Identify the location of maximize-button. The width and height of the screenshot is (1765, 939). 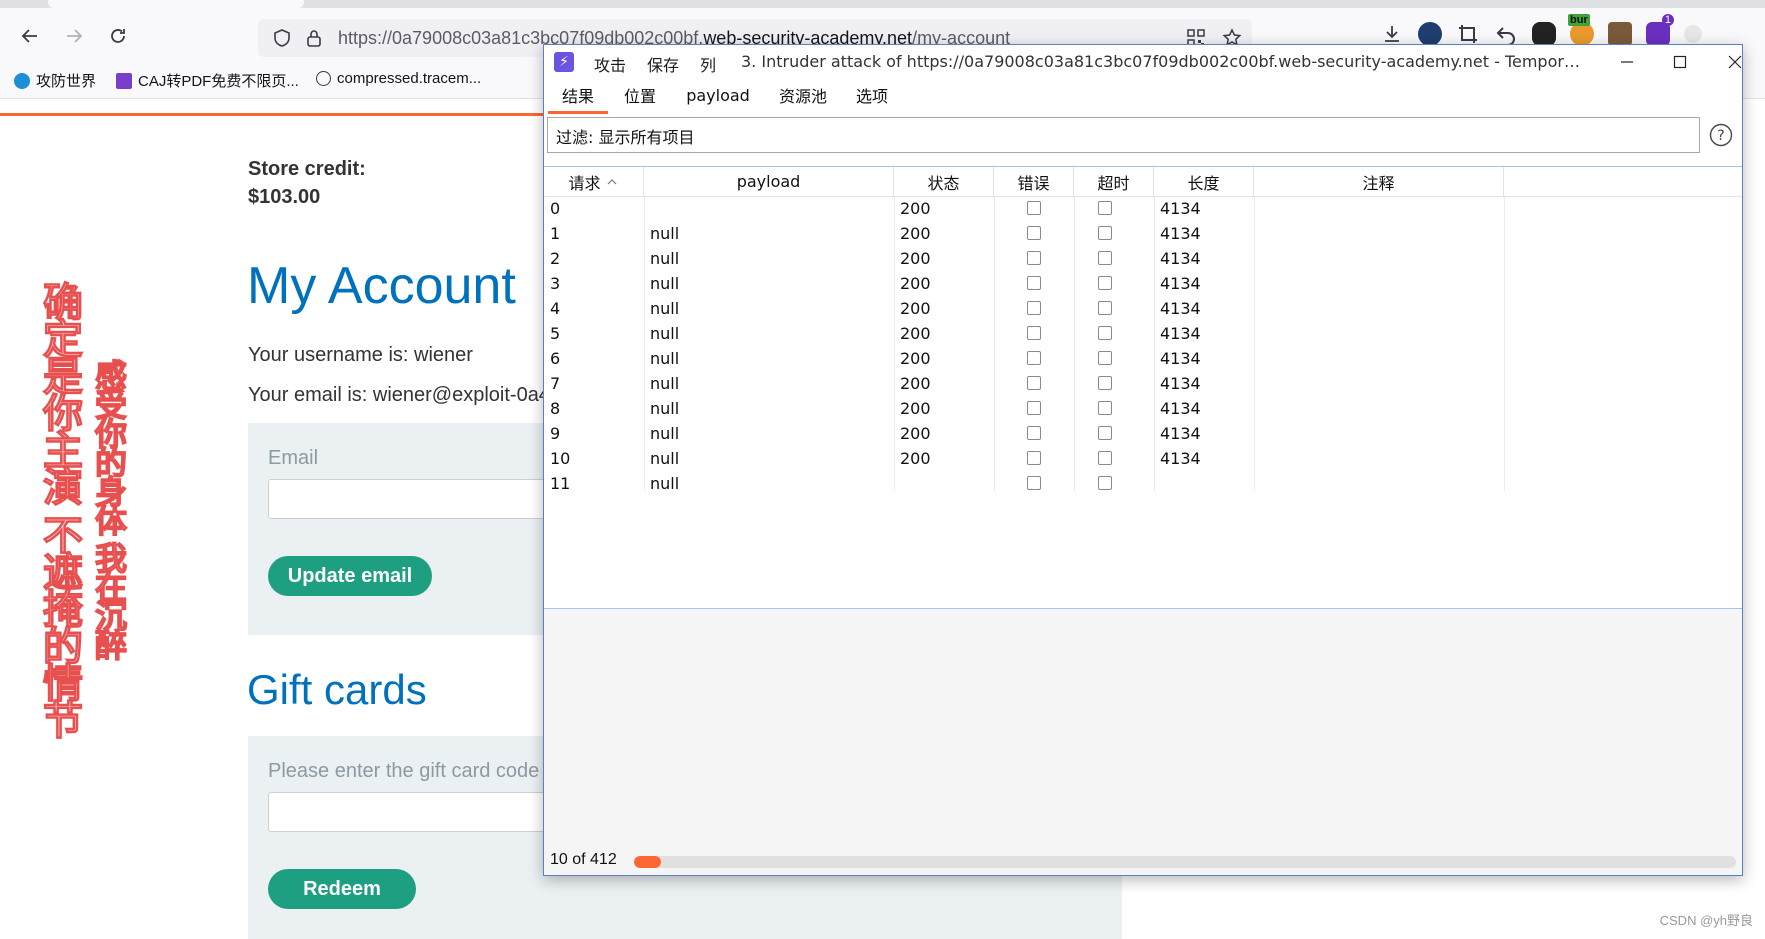
(1680, 62).